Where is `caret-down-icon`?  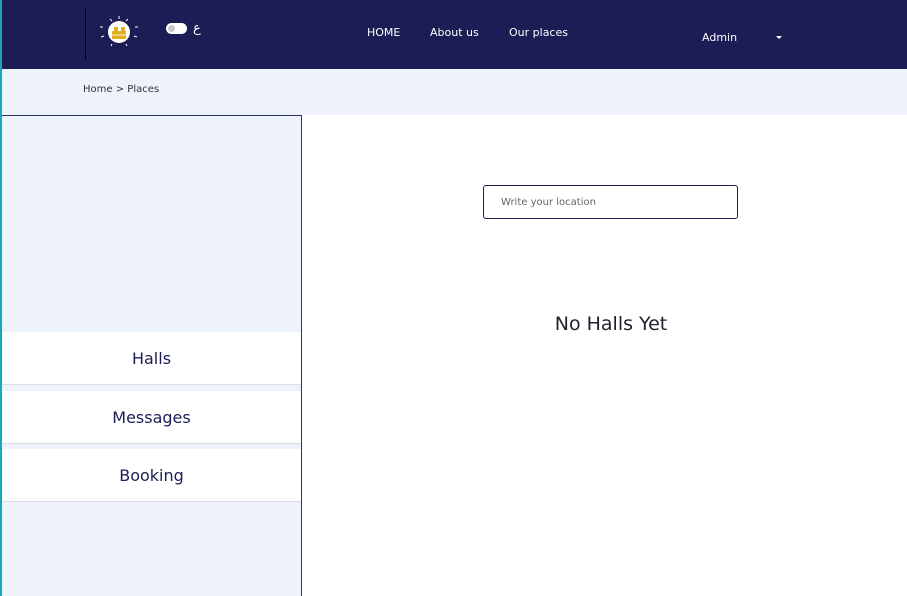 caret-down-icon is located at coordinates (779, 37).